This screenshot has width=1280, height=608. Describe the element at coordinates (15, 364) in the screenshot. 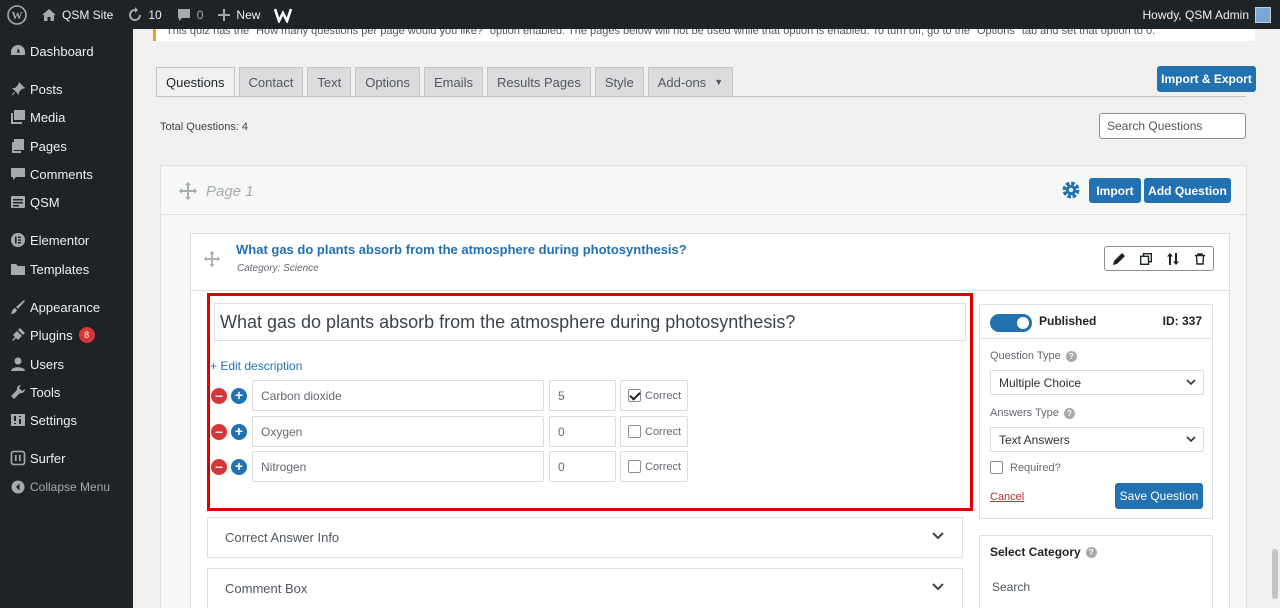

I see `users-icon` at that location.